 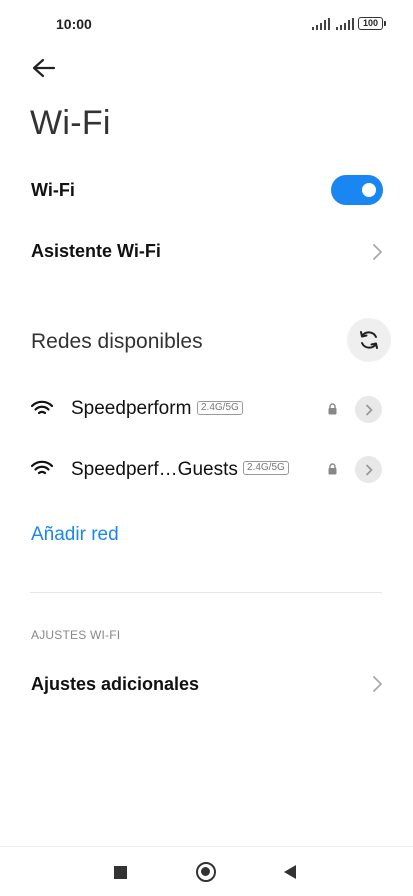 I want to click on refresh-button, so click(x=369, y=340).